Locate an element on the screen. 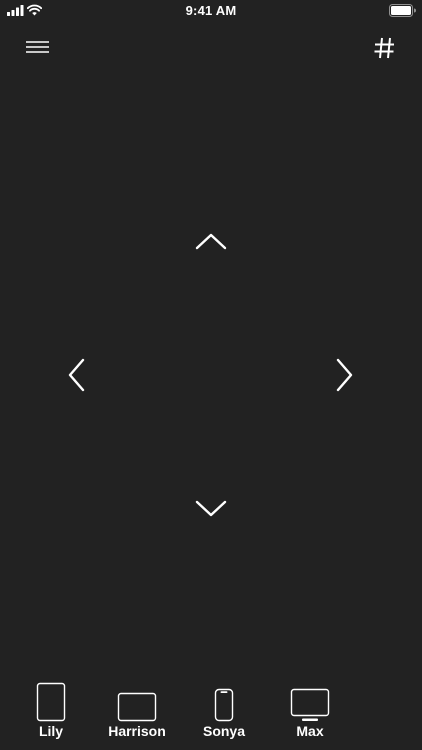  chevron-right-icon is located at coordinates (344, 375).